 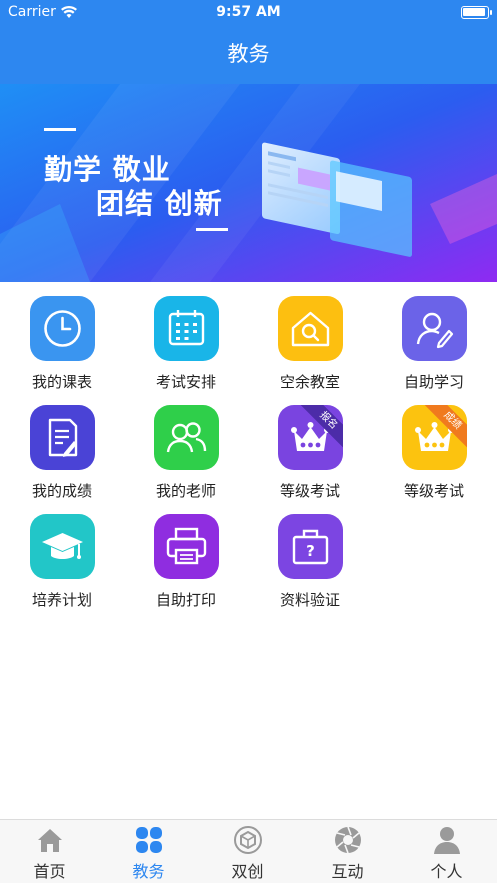 I want to click on user-pencil-icon, so click(x=434, y=328).